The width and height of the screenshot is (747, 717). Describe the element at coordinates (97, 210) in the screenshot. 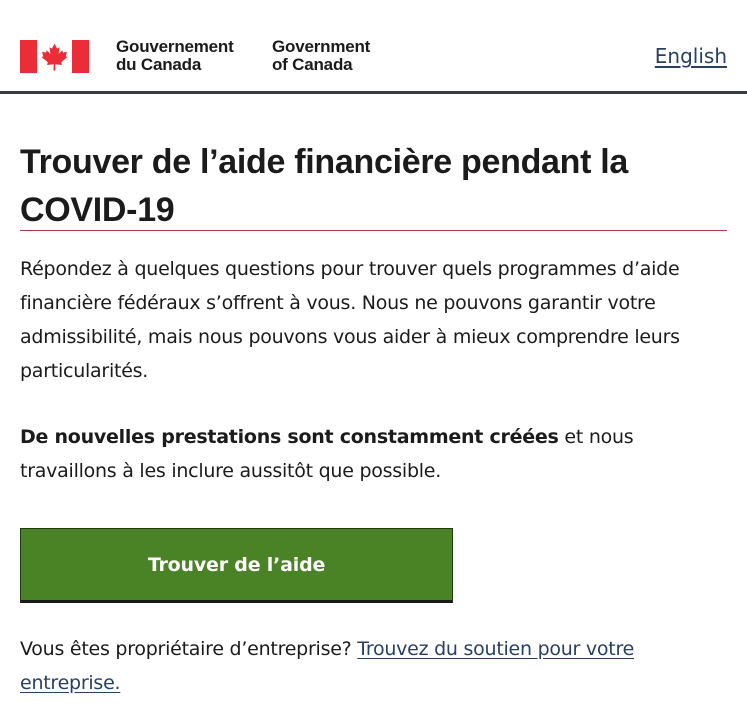

I see `page-title-line2: COVID-19` at that location.